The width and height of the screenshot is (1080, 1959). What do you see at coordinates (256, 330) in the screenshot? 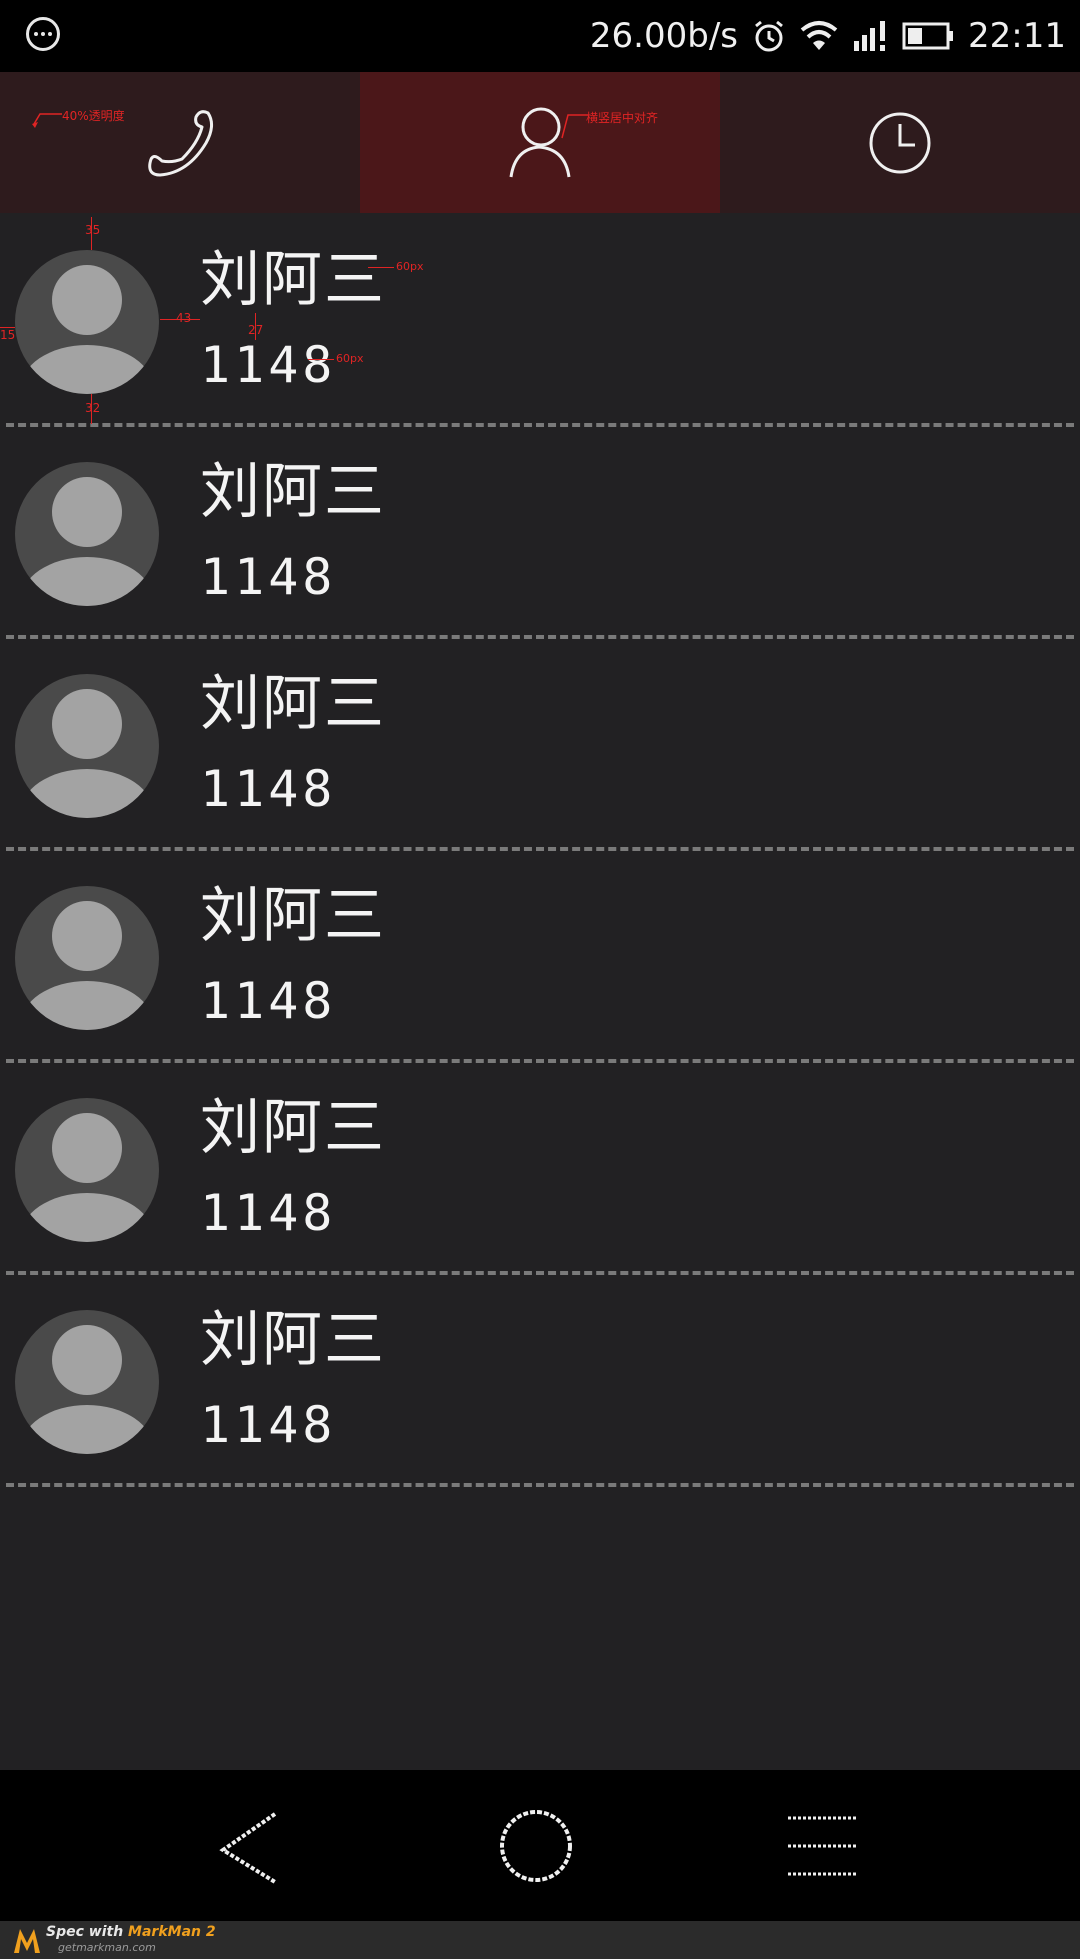
I see `dimension-label: 27` at bounding box center [256, 330].